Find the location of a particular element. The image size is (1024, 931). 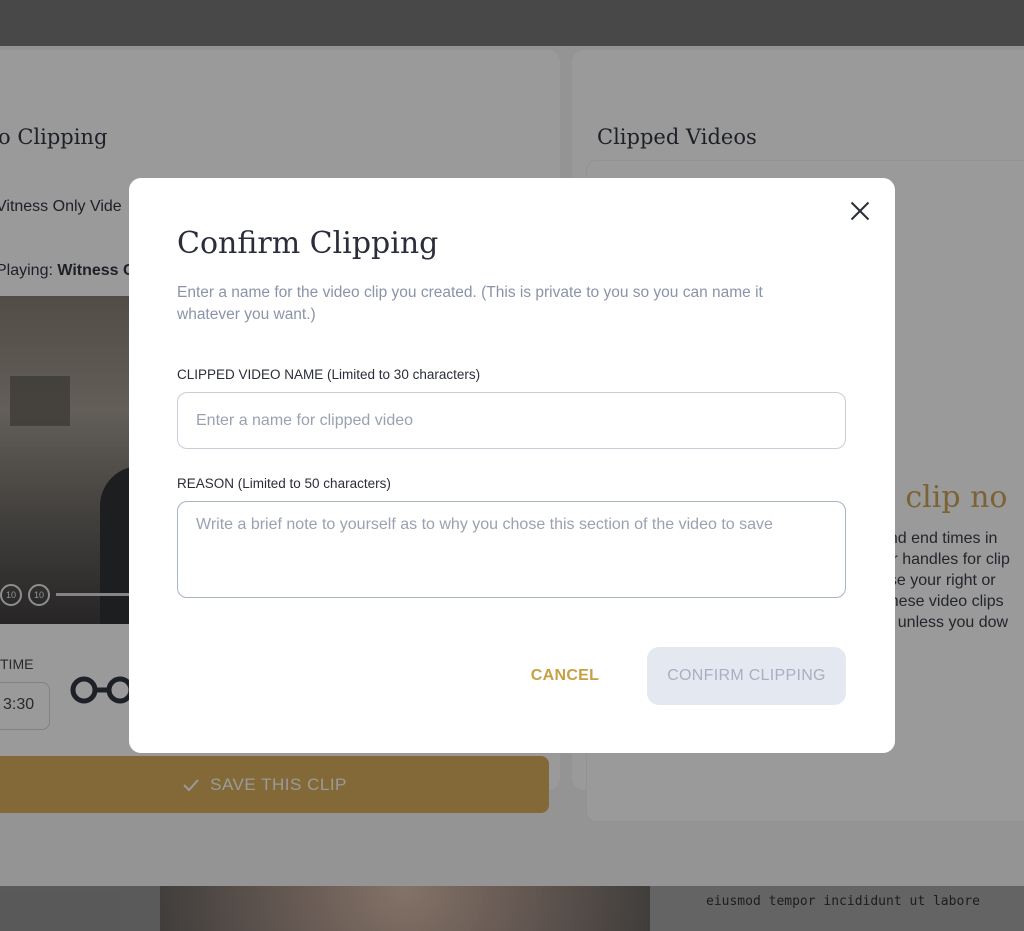

cancel-button: CANCEL is located at coordinates (565, 676).